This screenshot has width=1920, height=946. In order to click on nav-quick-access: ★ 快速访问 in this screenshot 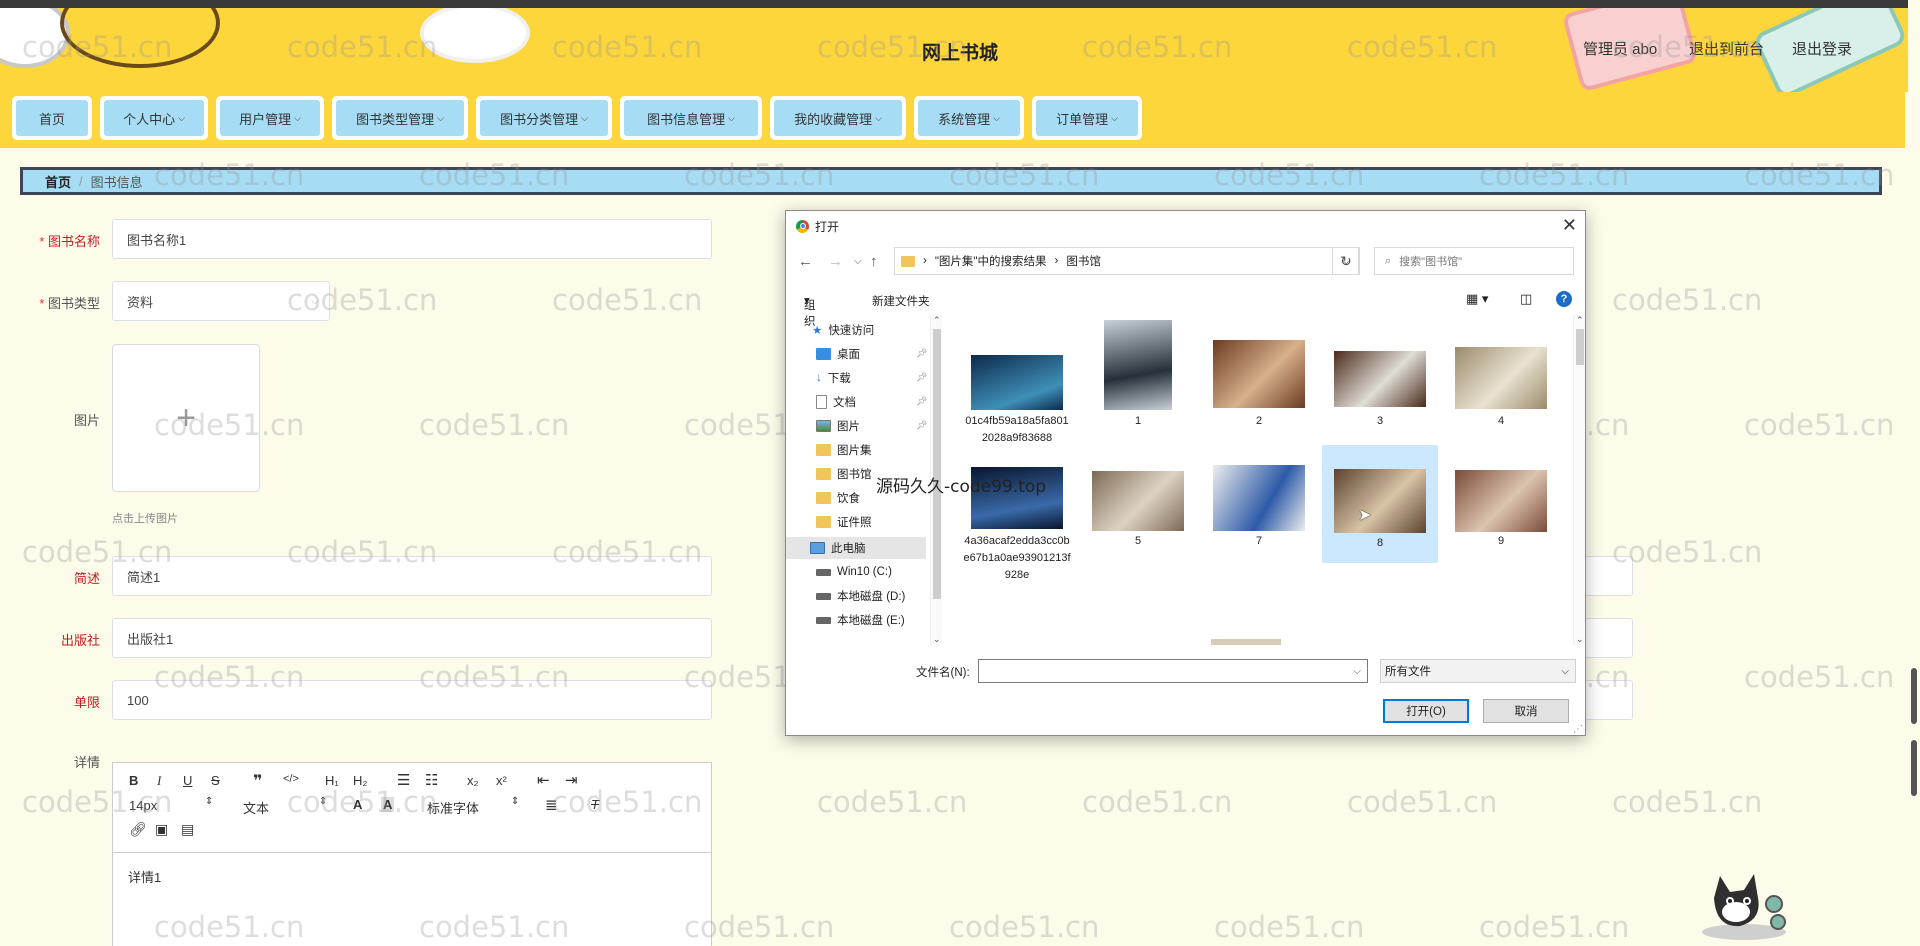, I will do `click(856, 330)`.